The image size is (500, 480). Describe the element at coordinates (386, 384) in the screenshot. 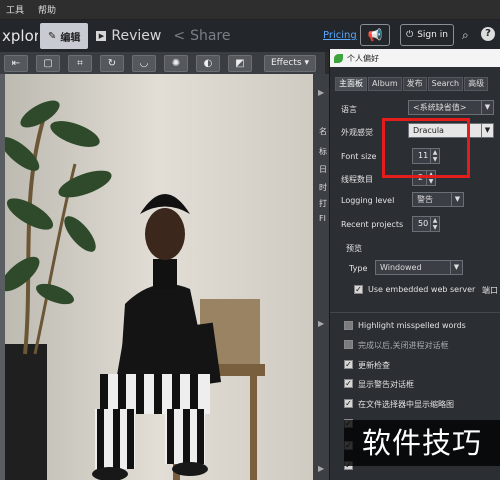

I see `warning-dialog-label: 显示警告对话框` at that location.